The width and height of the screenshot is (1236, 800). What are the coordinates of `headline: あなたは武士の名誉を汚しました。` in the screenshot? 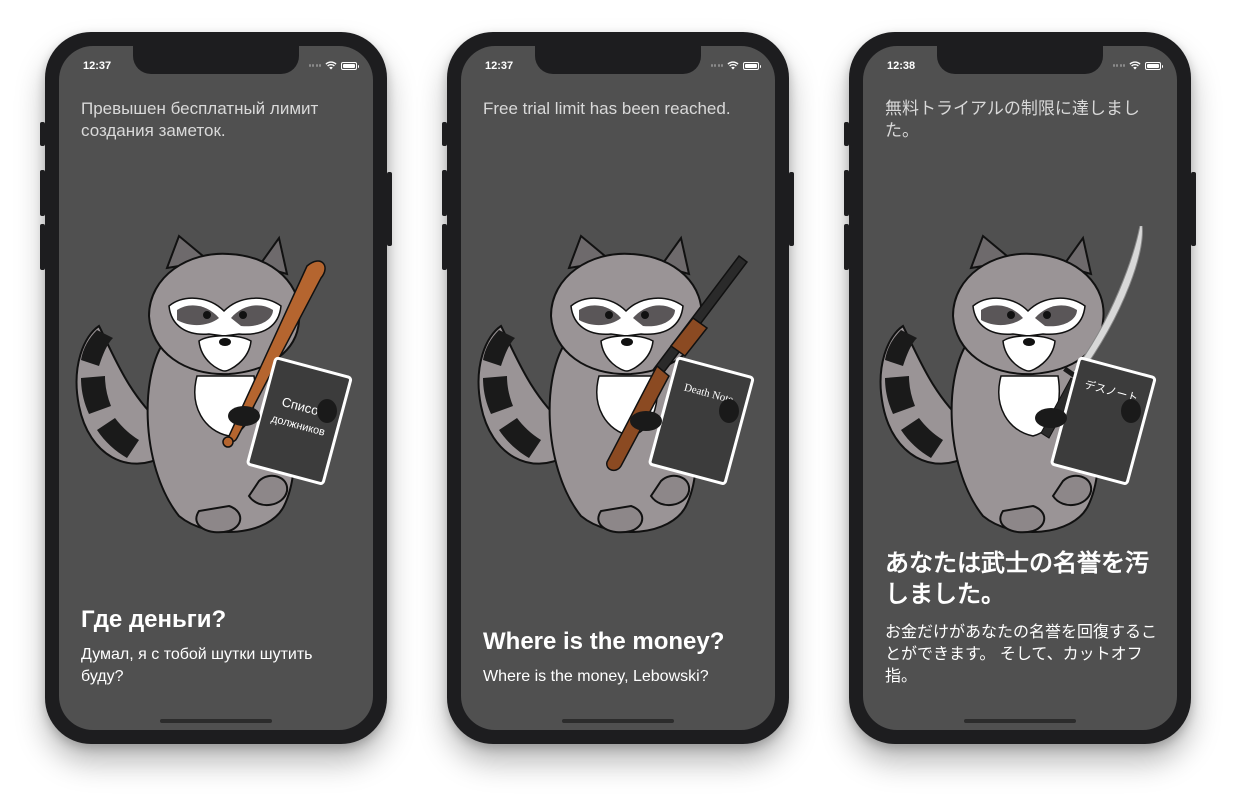 It's located at (1017, 579).